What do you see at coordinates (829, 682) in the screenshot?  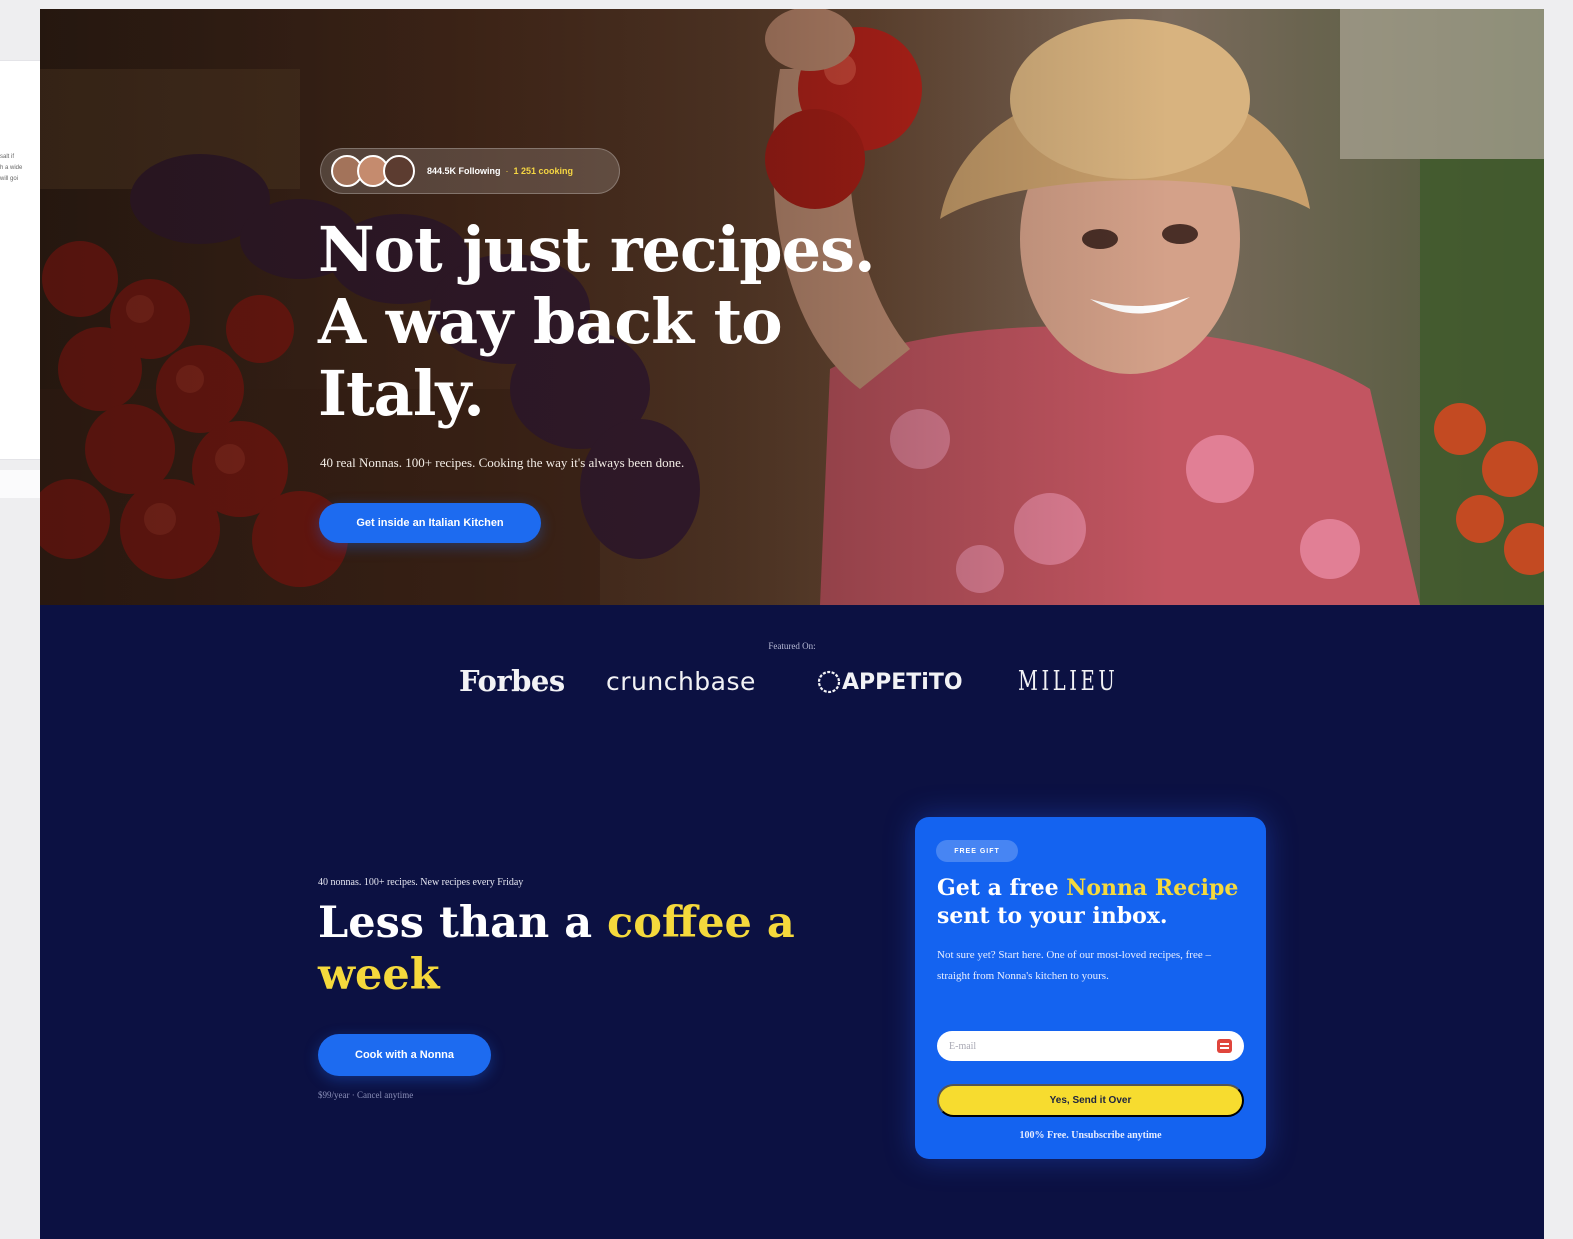 I see `appetito-ring-icon` at bounding box center [829, 682].